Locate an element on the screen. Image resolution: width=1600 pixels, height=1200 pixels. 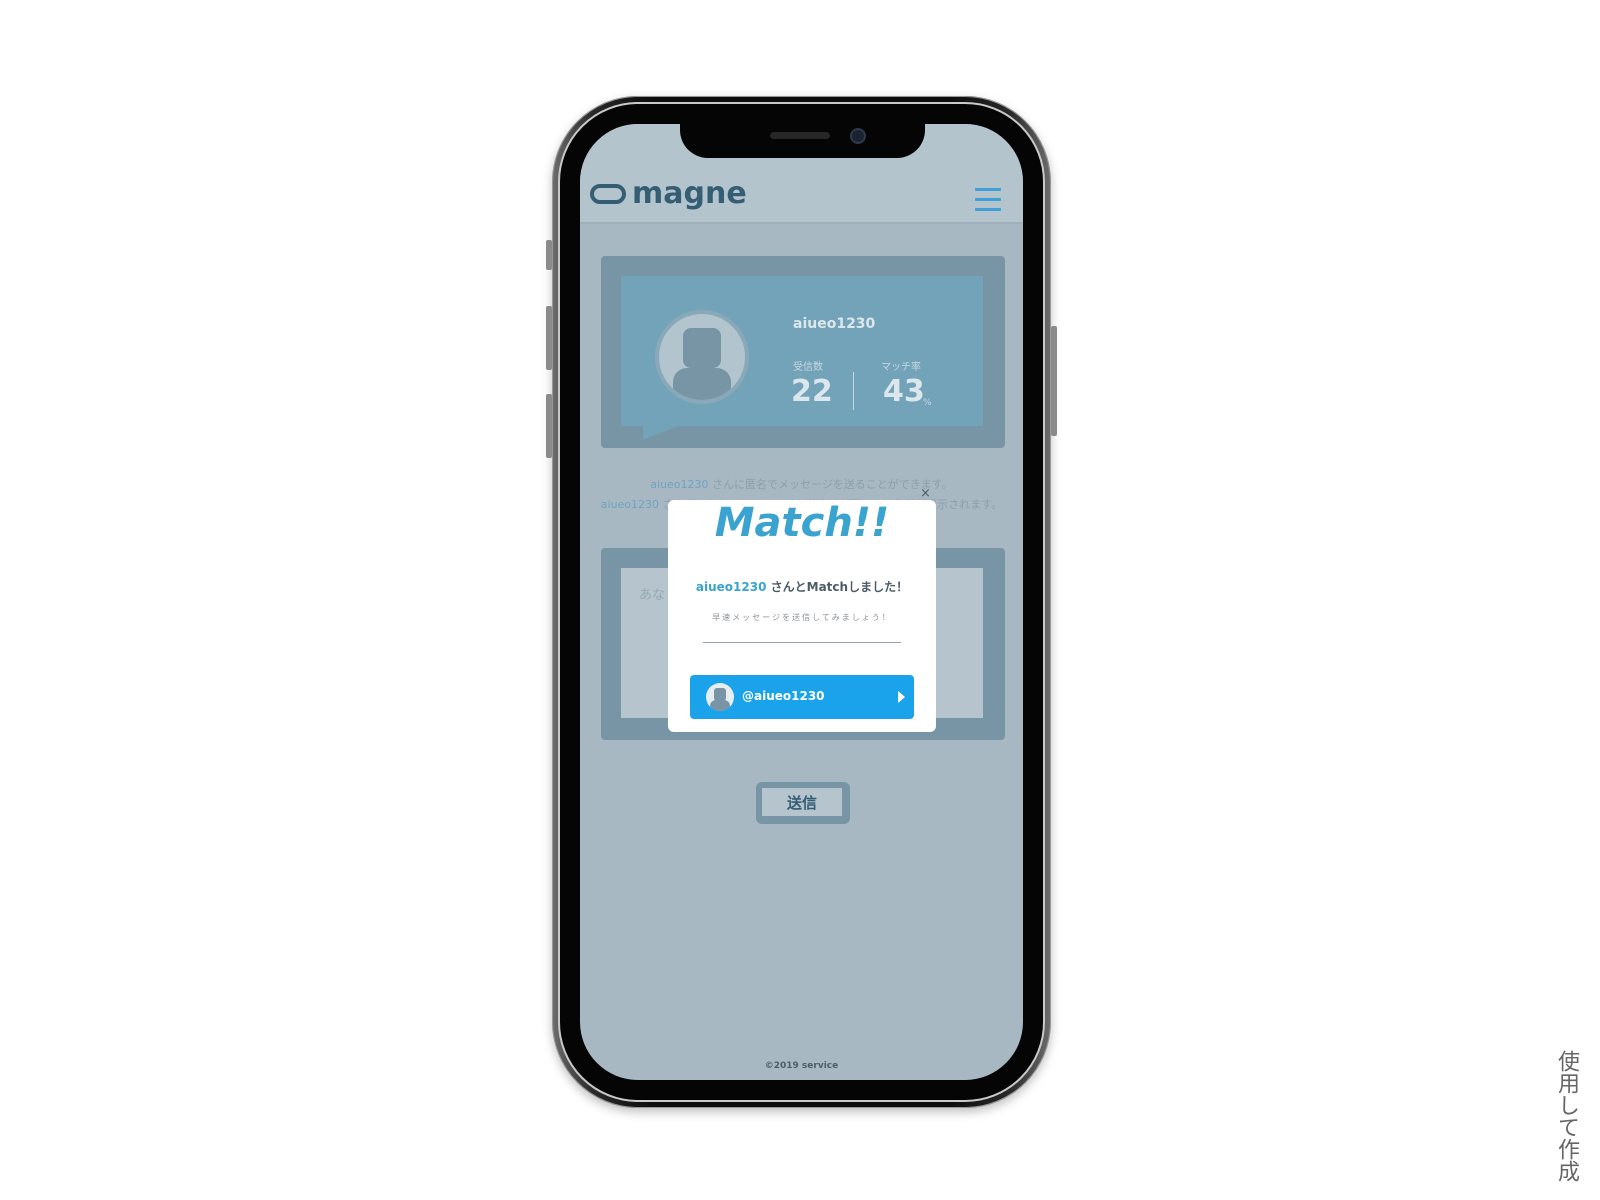
match-message: aiueo1230 さんとMatchしました！ is located at coordinates (802, 586).